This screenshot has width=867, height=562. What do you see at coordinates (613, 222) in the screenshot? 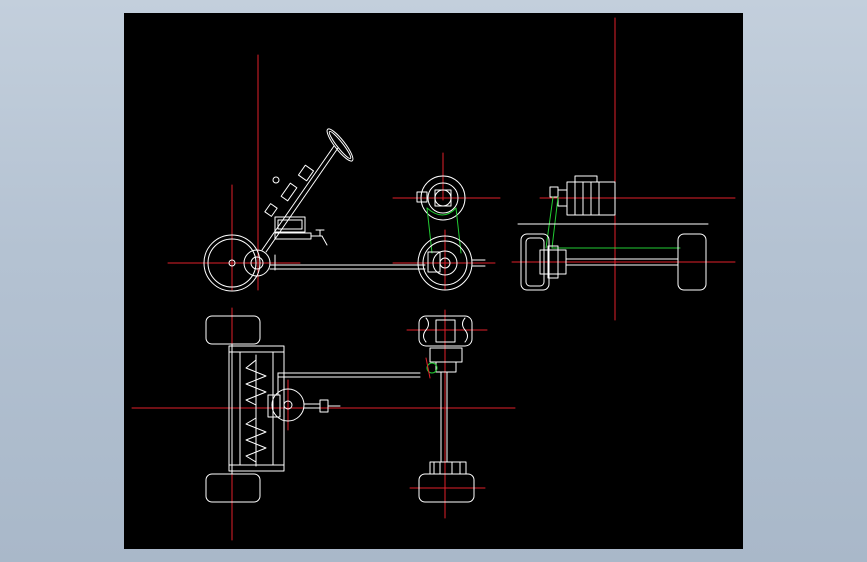
I see `motor-belt` at bounding box center [613, 222].